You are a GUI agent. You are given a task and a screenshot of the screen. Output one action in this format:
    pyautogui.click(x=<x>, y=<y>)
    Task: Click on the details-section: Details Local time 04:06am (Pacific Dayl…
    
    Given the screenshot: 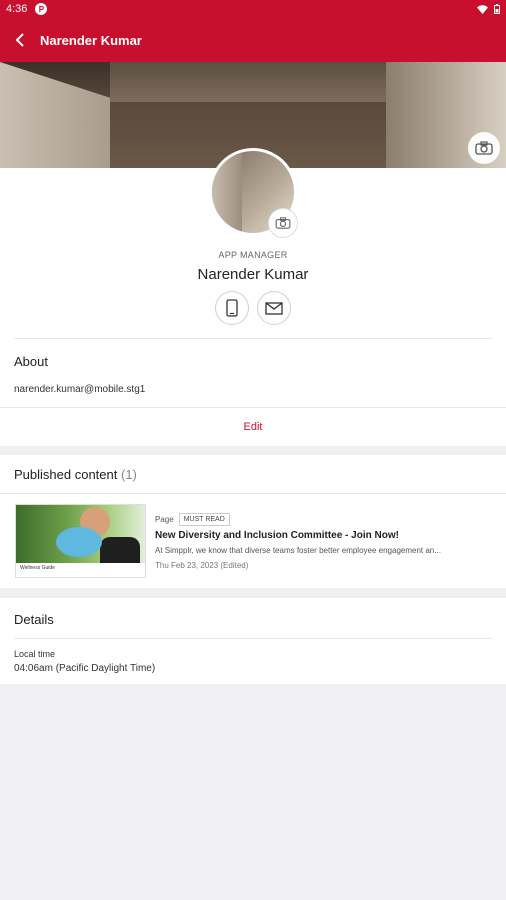 What is the action you would take?
    pyautogui.click(x=253, y=641)
    